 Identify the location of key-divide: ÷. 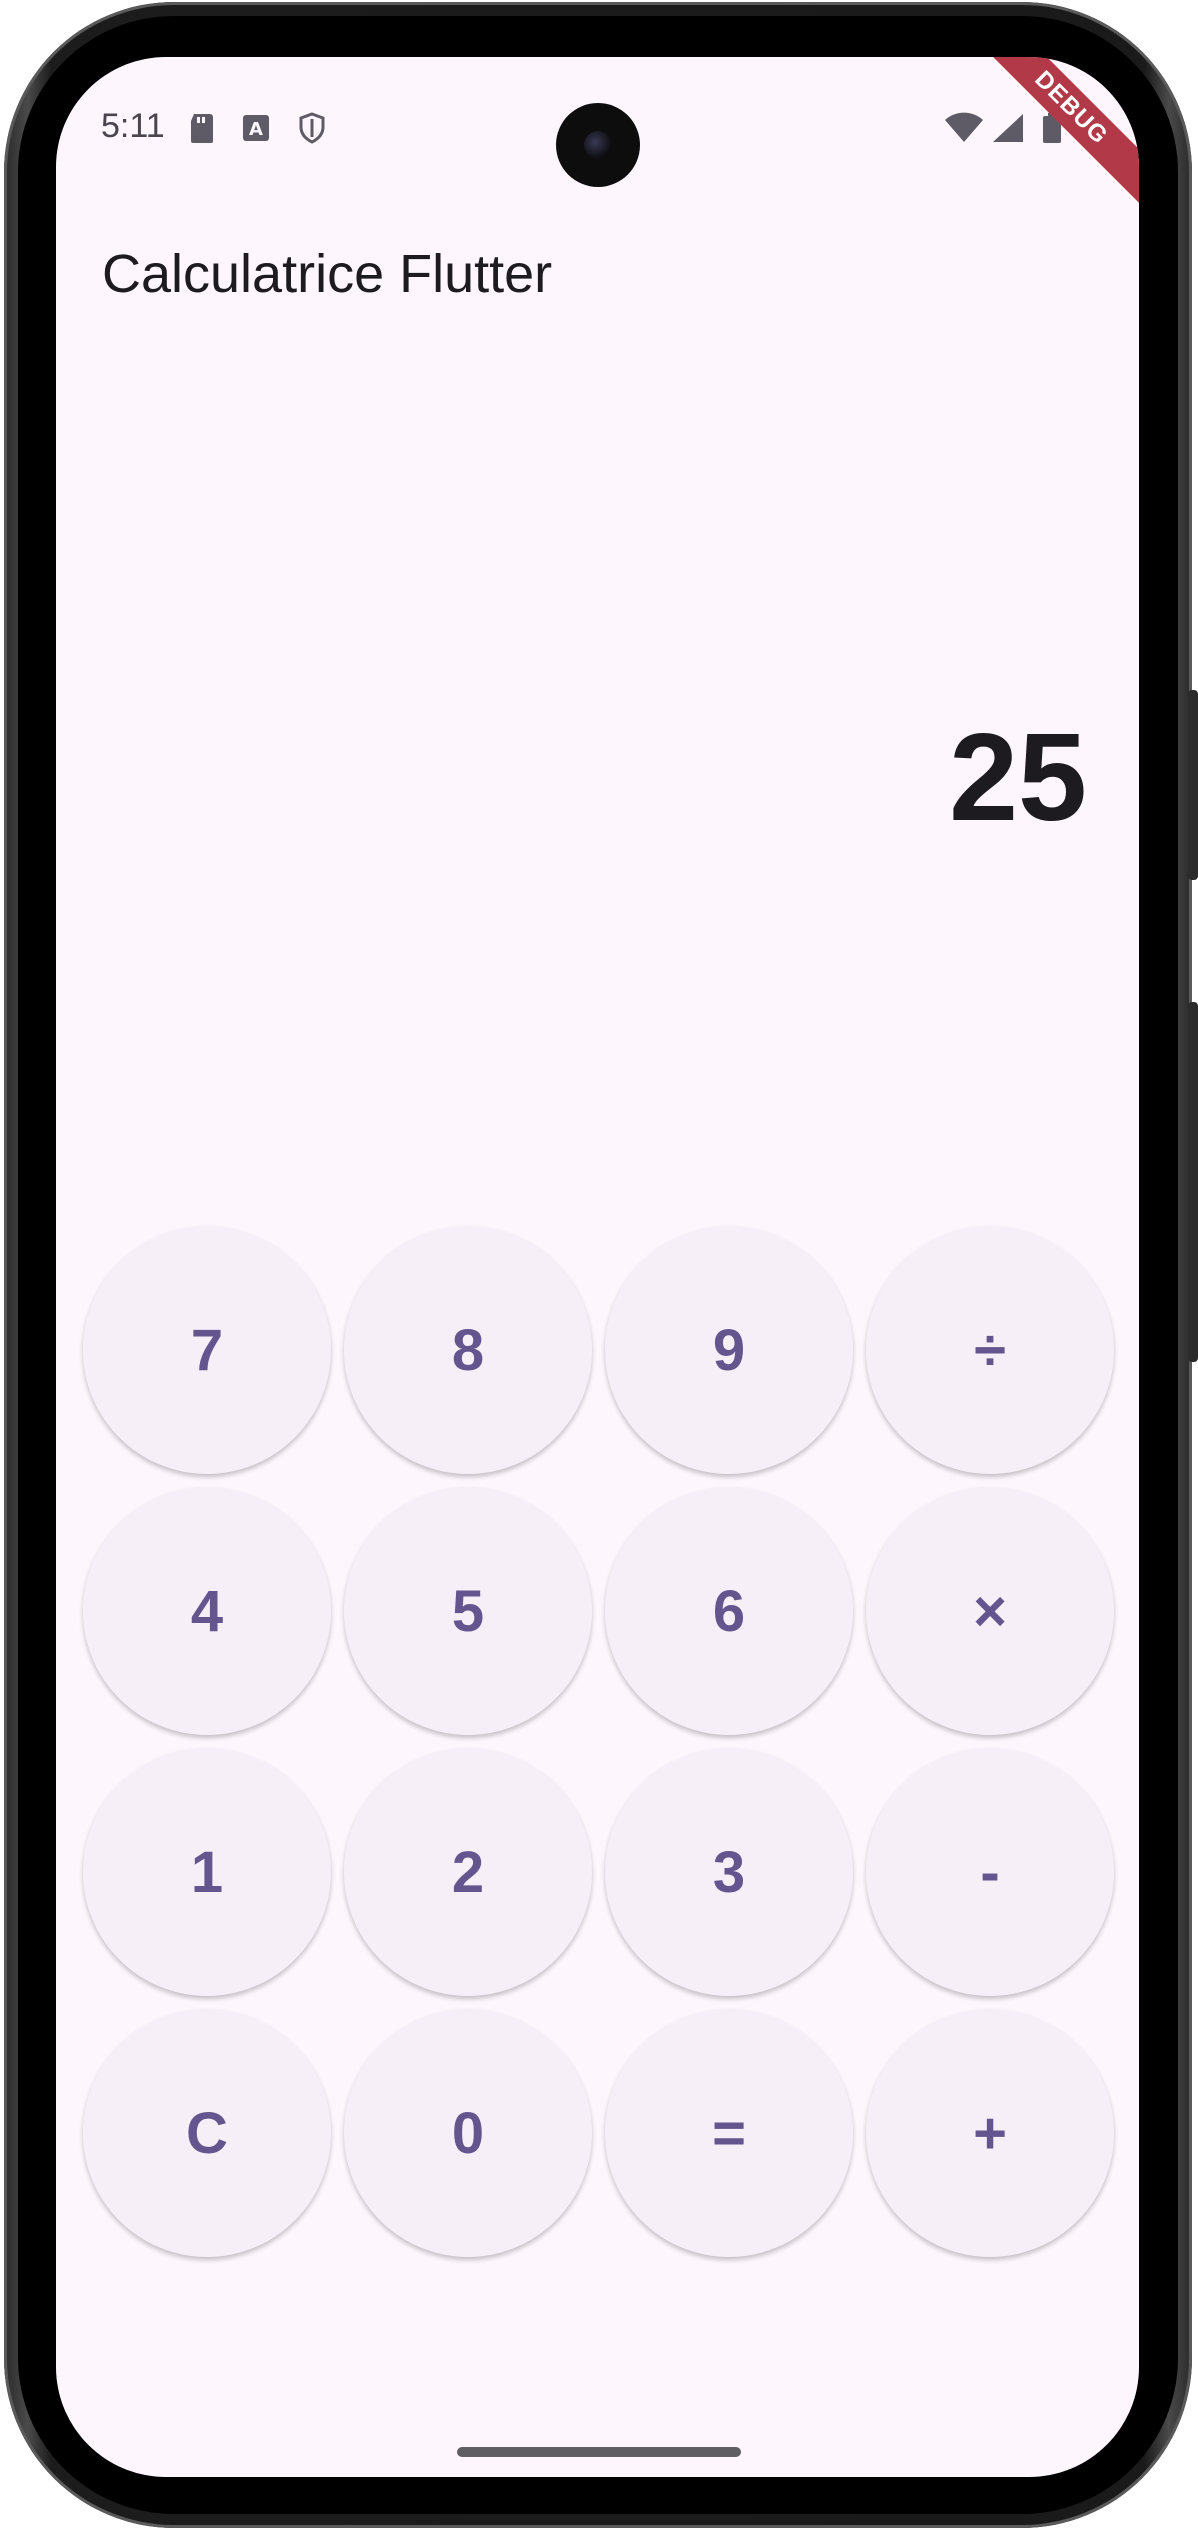
(990, 1350).